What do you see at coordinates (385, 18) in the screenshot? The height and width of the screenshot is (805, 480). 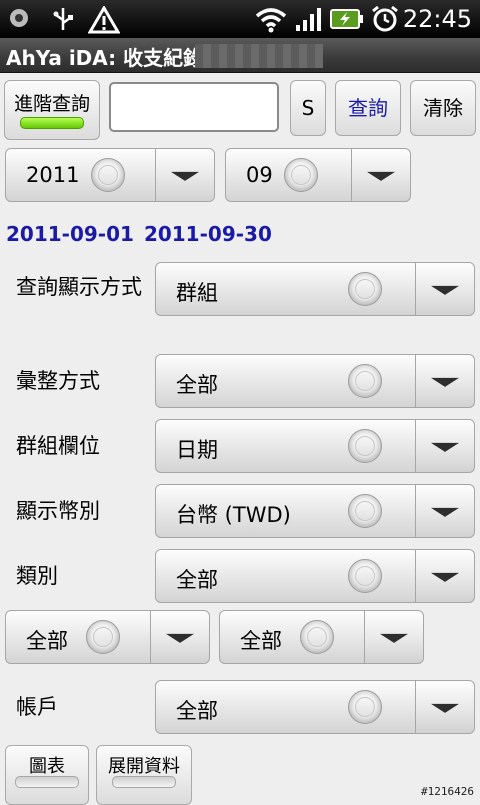 I see `alarm-clock-icon` at bounding box center [385, 18].